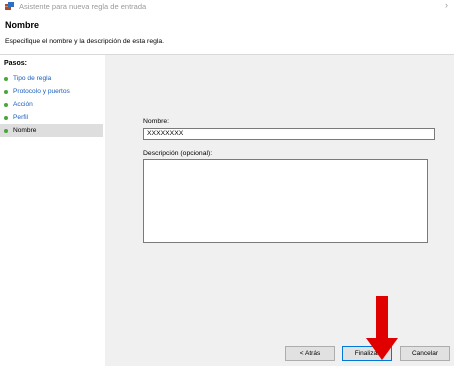 This screenshot has width=454, height=366. I want to click on step-label: Acción, so click(23, 104).